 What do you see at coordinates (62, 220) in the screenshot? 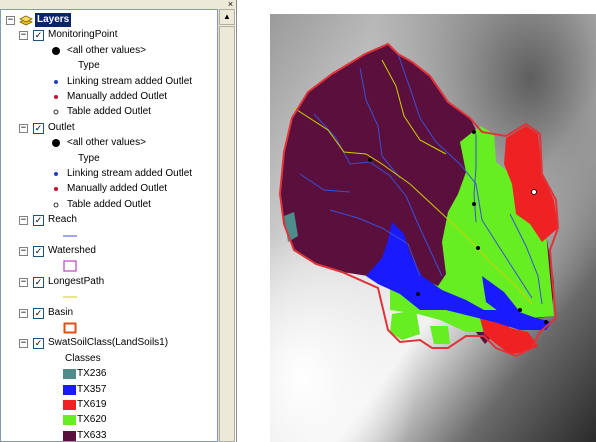
I see `layer-name: Reach` at bounding box center [62, 220].